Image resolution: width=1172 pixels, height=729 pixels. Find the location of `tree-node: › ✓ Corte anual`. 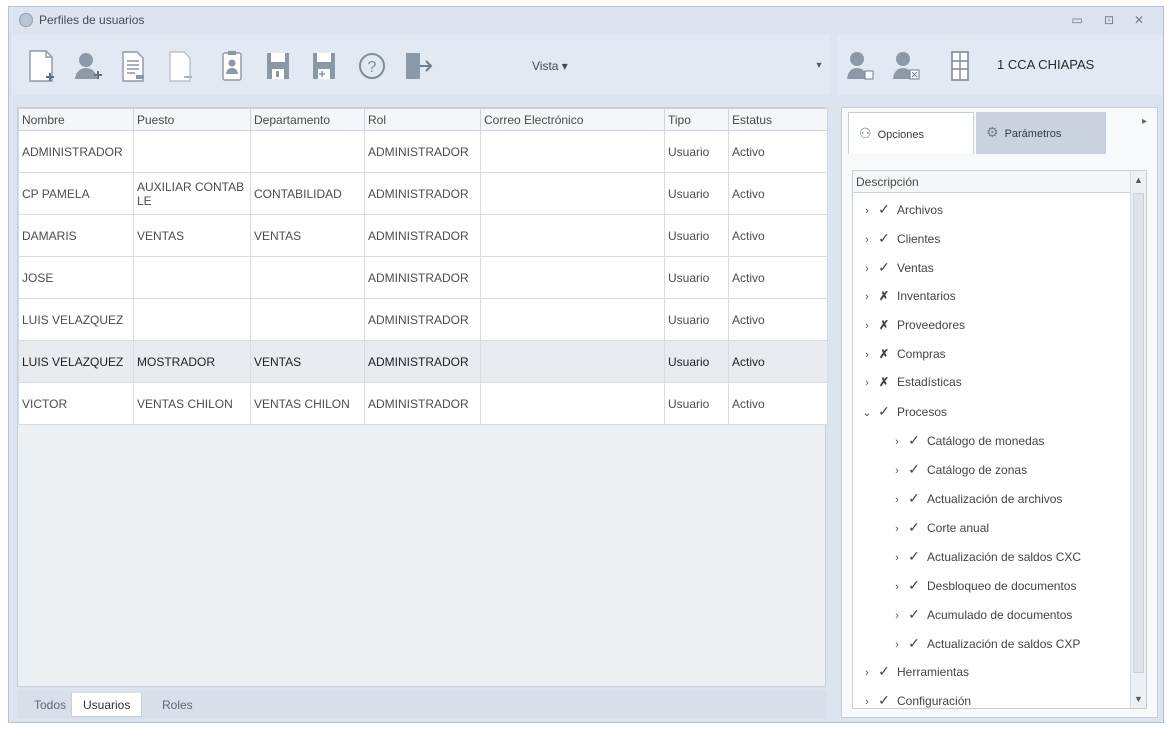

tree-node: › ✓ Corte anual is located at coordinates (939, 527).